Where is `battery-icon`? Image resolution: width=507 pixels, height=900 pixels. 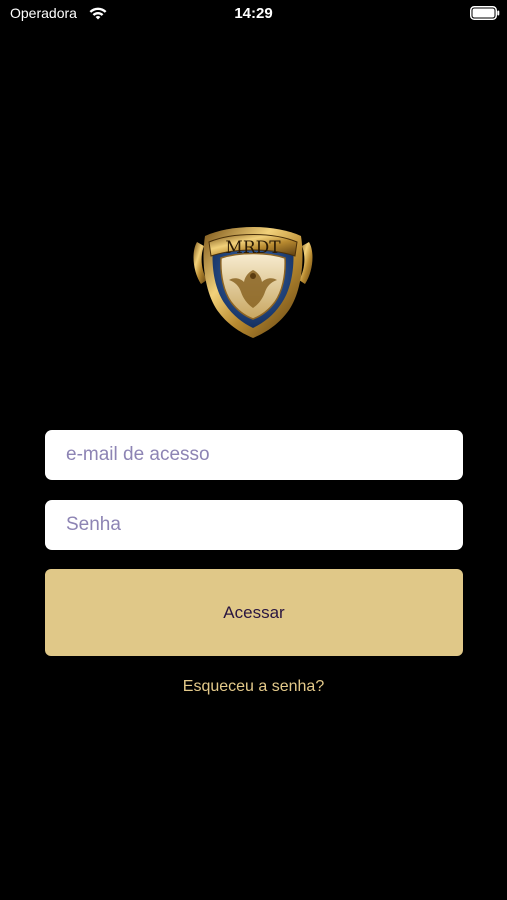 battery-icon is located at coordinates (485, 13).